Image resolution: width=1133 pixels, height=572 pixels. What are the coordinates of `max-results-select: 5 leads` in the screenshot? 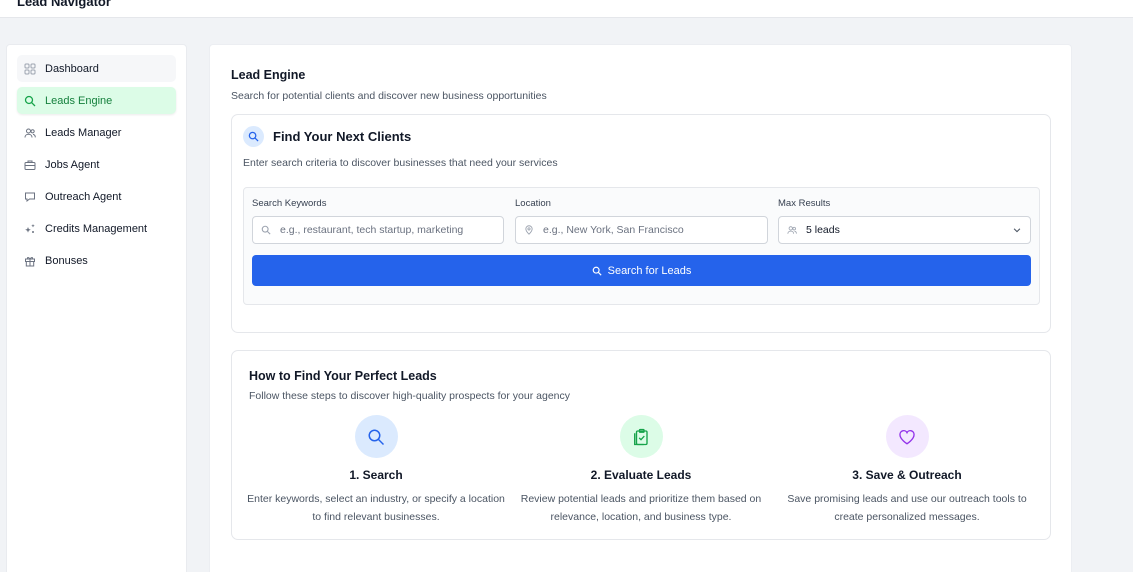 It's located at (904, 230).